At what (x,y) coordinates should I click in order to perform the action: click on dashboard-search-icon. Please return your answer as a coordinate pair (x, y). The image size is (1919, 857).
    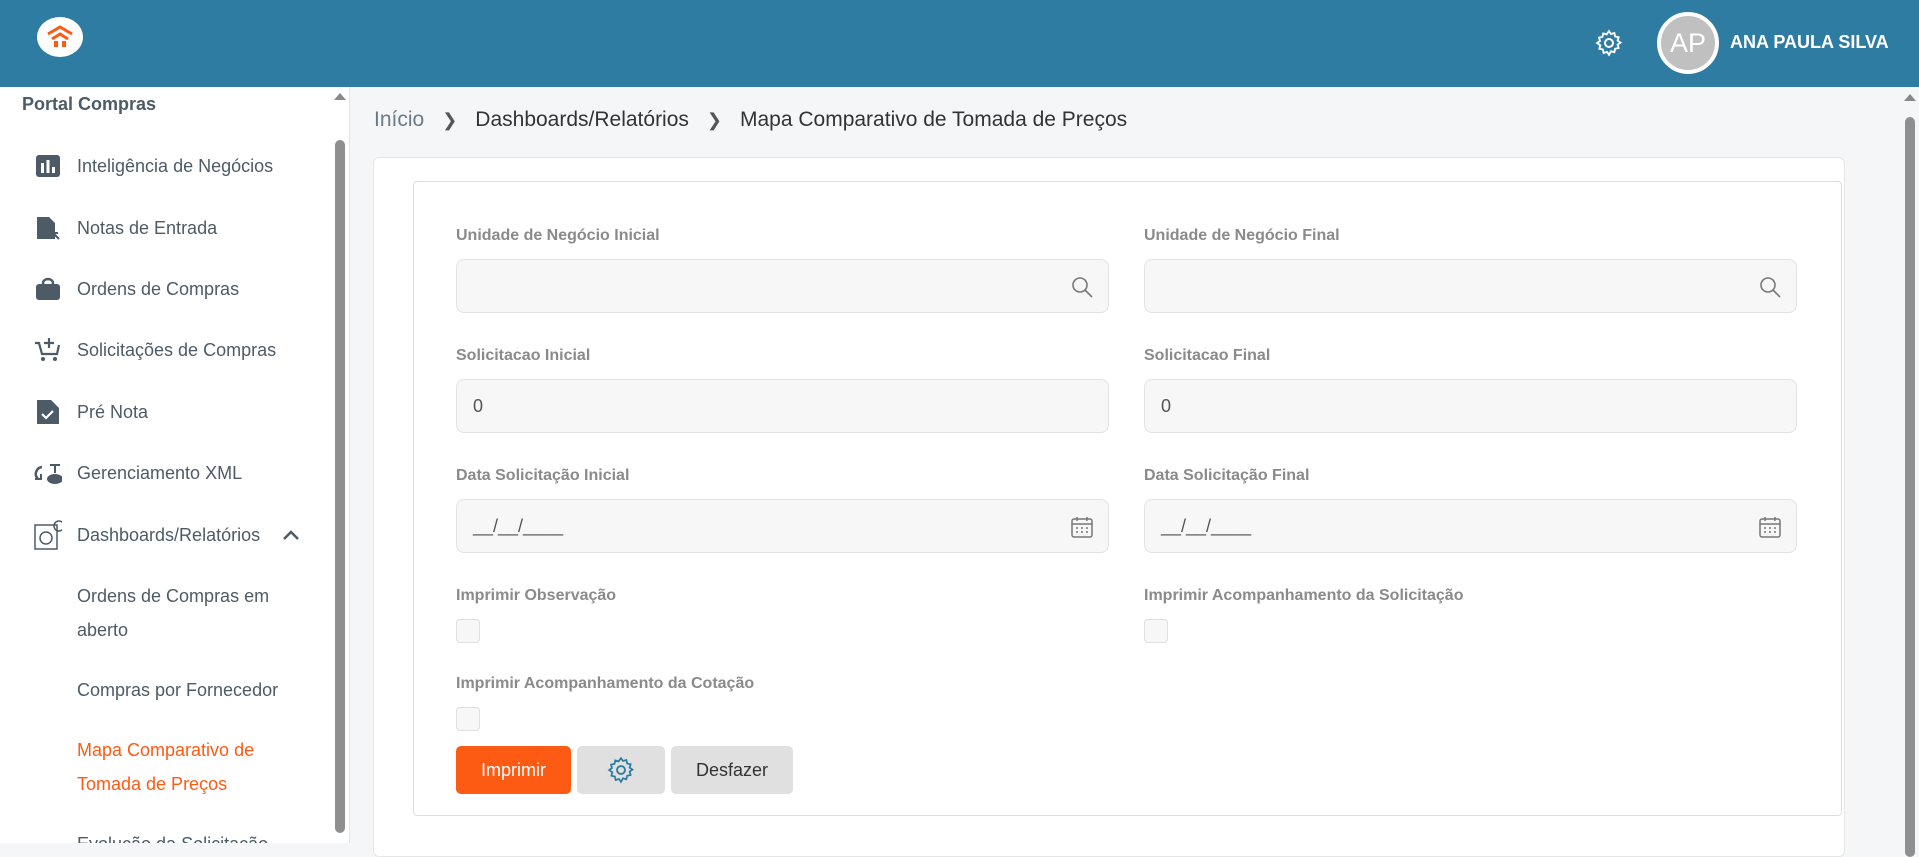
    Looking at the image, I should click on (48, 535).